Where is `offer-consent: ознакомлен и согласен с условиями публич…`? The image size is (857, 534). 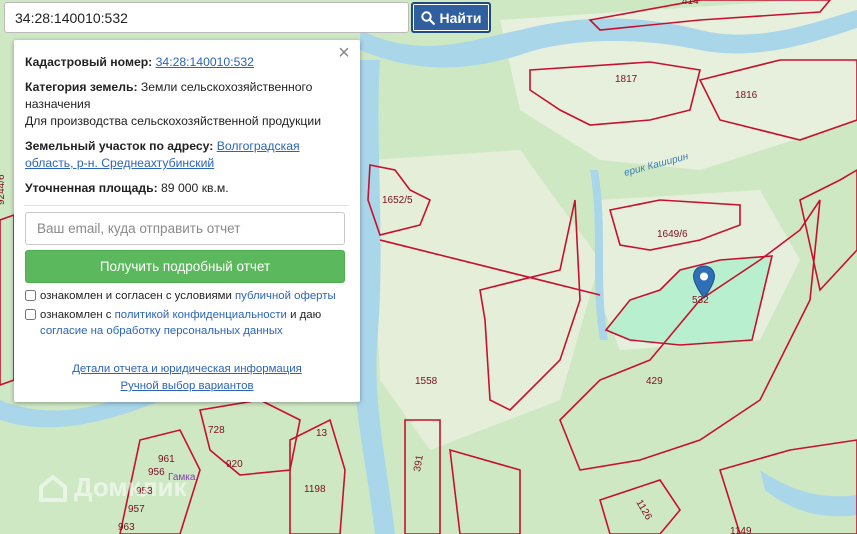 offer-consent: ознакомлен и согласен с условиями публич… is located at coordinates (186, 296).